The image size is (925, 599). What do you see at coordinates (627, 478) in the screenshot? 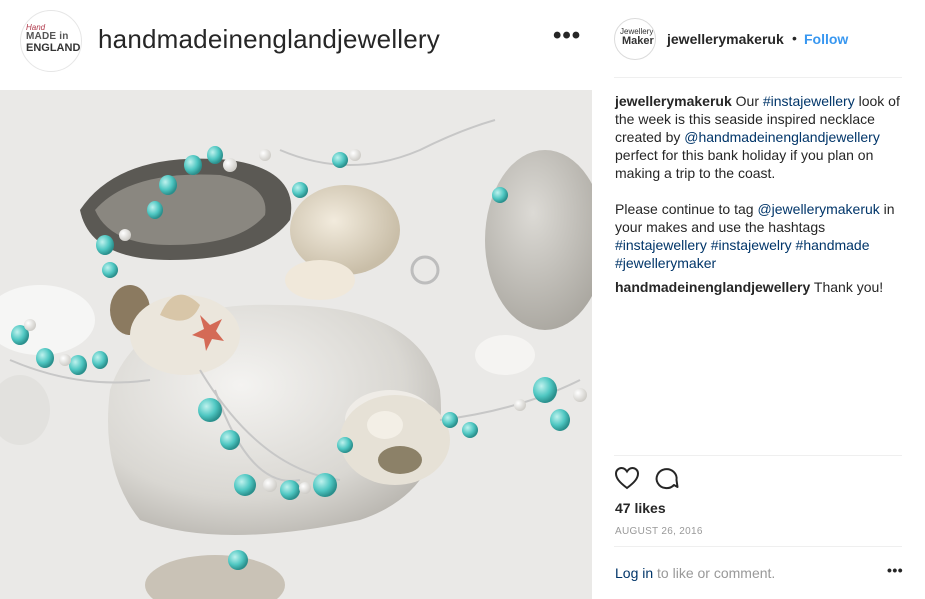
I see `heart-icon` at bounding box center [627, 478].